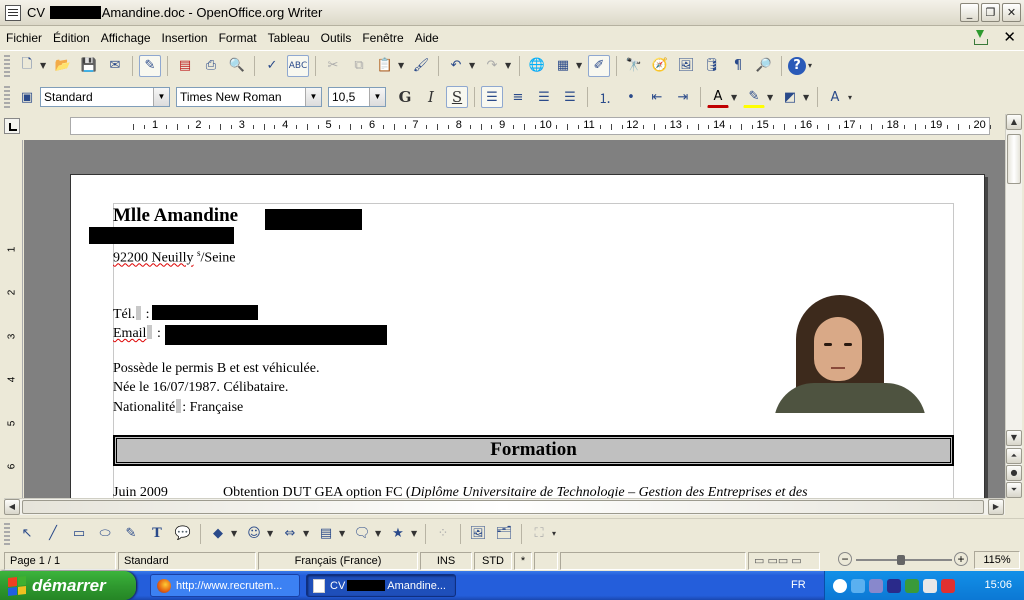 This screenshot has height=600, width=1024. I want to click on new-dropdown-icon: ▼, so click(44, 65).